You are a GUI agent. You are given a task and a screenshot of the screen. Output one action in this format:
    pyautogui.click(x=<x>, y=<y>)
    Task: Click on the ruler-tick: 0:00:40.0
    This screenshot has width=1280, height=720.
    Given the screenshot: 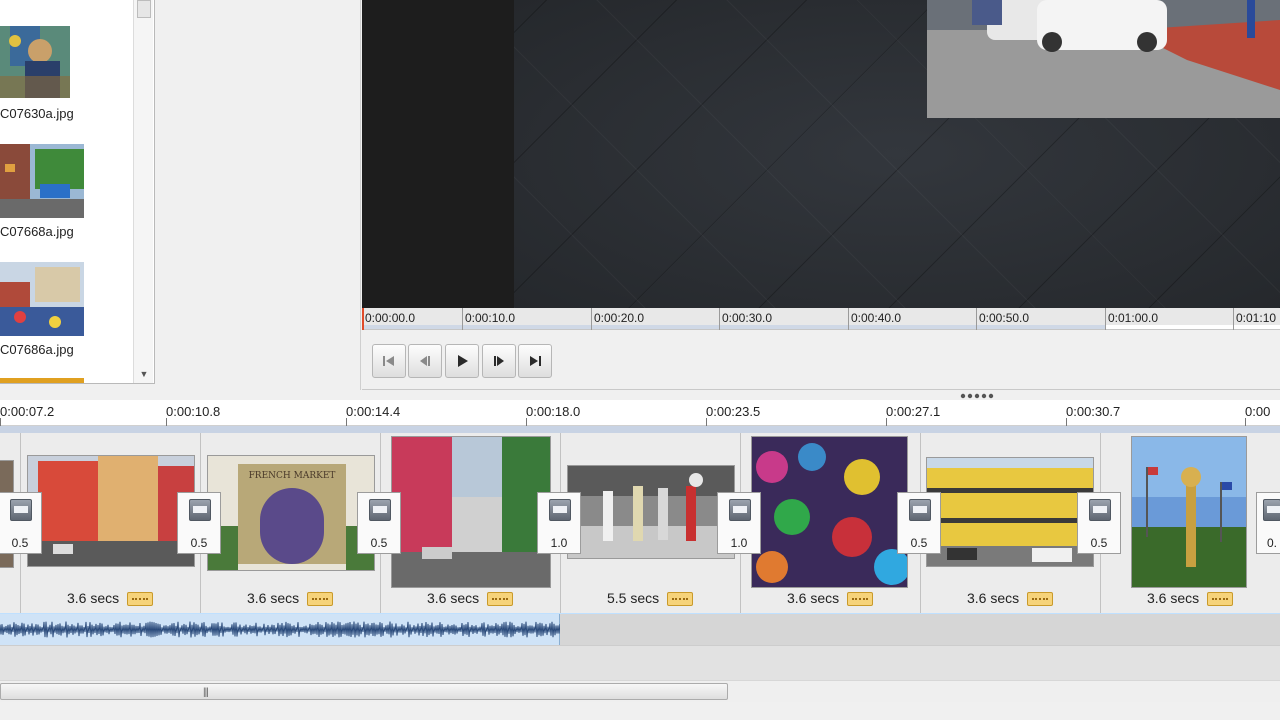 What is the action you would take?
    pyautogui.click(x=874, y=319)
    